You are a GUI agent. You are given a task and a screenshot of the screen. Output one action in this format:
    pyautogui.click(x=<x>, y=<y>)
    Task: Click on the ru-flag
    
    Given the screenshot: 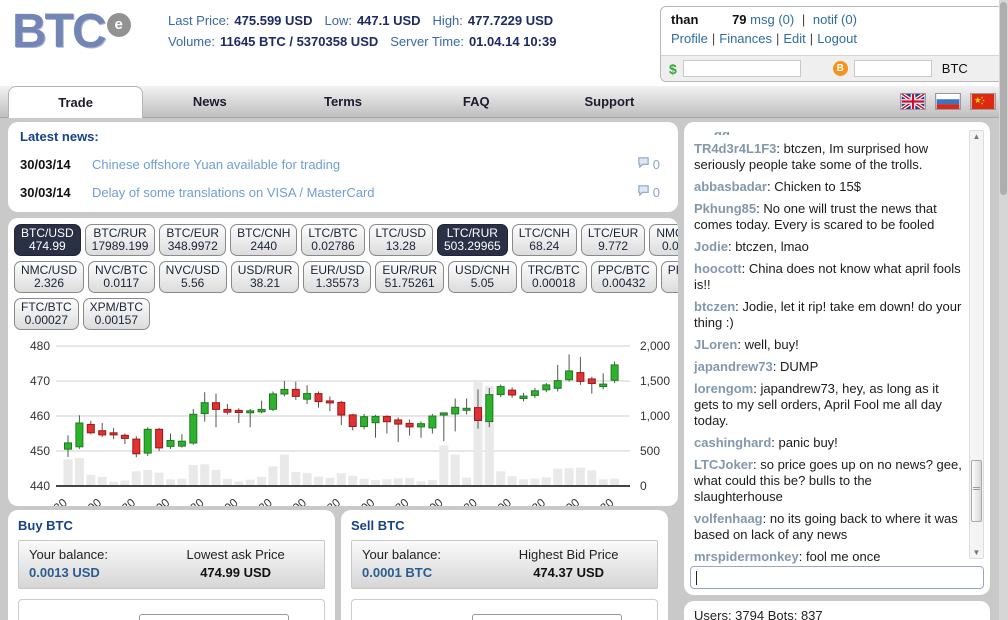 What is the action you would take?
    pyautogui.click(x=948, y=101)
    